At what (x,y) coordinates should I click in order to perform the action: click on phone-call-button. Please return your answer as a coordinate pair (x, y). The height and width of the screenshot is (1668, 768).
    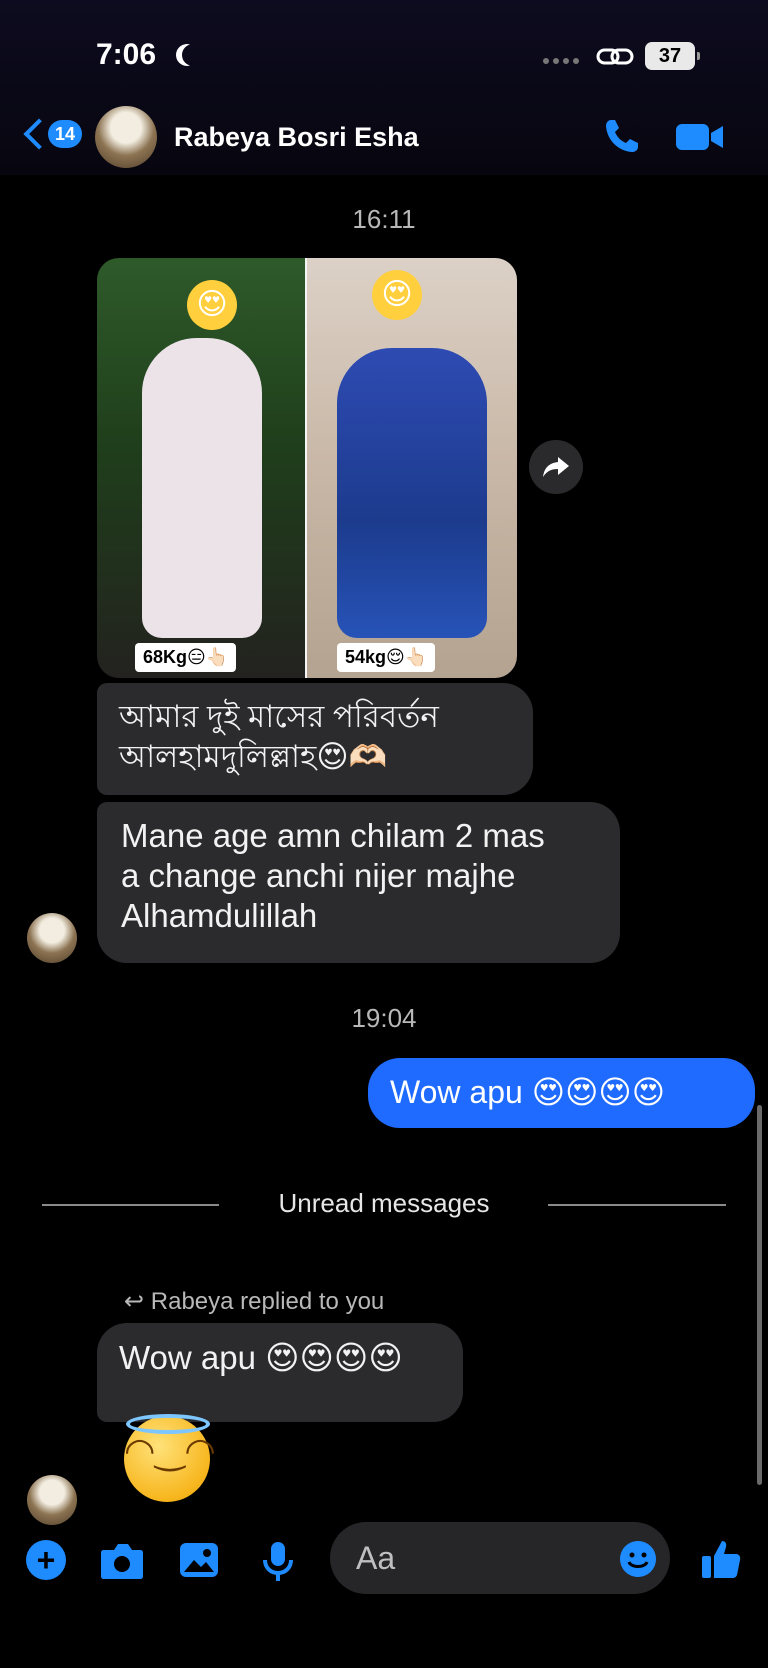
    Looking at the image, I should click on (622, 136).